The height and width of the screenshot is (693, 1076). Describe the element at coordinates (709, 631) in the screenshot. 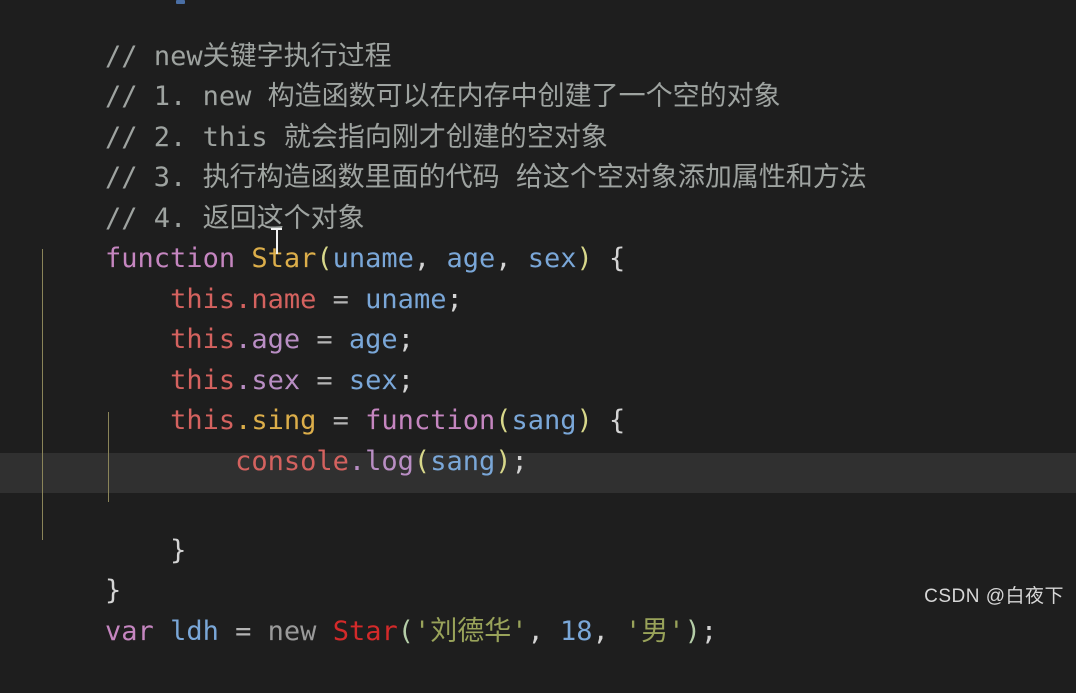

I see `semicolon: ;` at that location.